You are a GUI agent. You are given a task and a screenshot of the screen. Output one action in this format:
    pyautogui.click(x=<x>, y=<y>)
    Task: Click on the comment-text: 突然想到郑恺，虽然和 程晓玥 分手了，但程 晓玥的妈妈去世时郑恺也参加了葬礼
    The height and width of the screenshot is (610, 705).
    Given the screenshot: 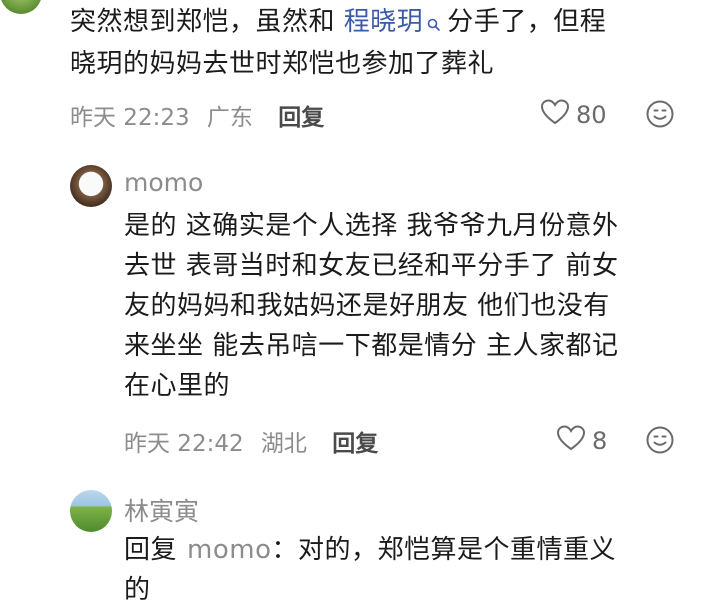 What is the action you would take?
    pyautogui.click(x=380, y=43)
    